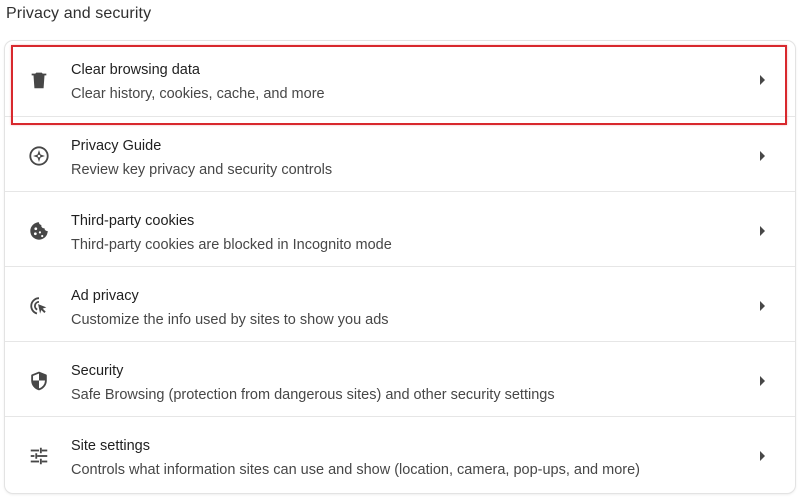 The width and height of the screenshot is (800, 497). Describe the element at coordinates (39, 156) in the screenshot. I see `compass-icon` at that location.